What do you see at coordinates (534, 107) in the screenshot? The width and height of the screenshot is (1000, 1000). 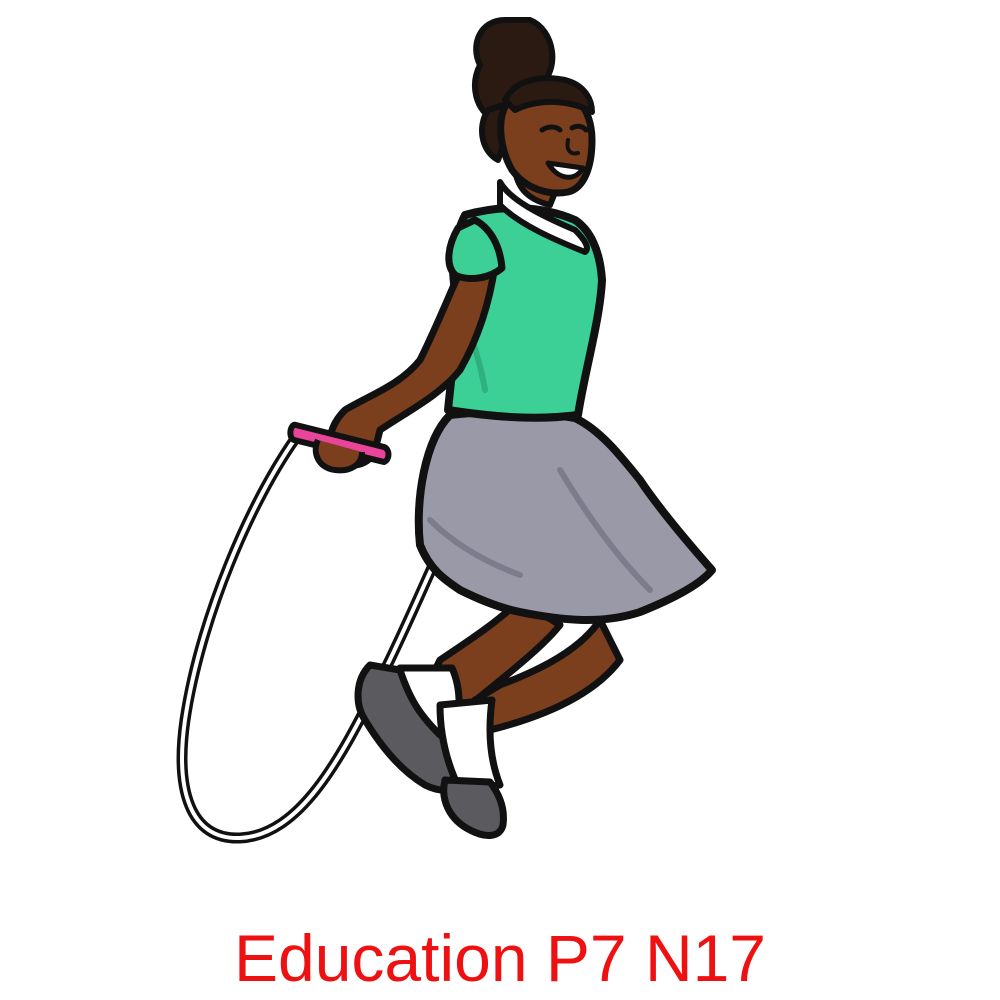 I see `head` at bounding box center [534, 107].